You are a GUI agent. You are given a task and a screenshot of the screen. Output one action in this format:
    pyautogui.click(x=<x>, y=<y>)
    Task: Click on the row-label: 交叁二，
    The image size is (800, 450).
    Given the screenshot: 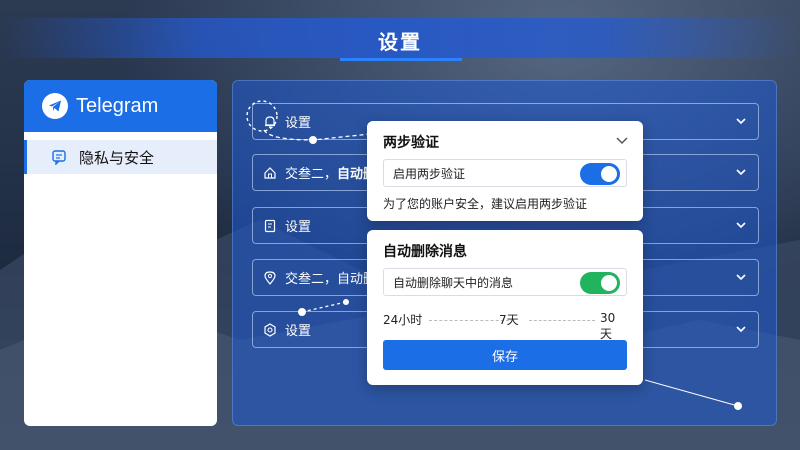 What is the action you would take?
    pyautogui.click(x=311, y=174)
    